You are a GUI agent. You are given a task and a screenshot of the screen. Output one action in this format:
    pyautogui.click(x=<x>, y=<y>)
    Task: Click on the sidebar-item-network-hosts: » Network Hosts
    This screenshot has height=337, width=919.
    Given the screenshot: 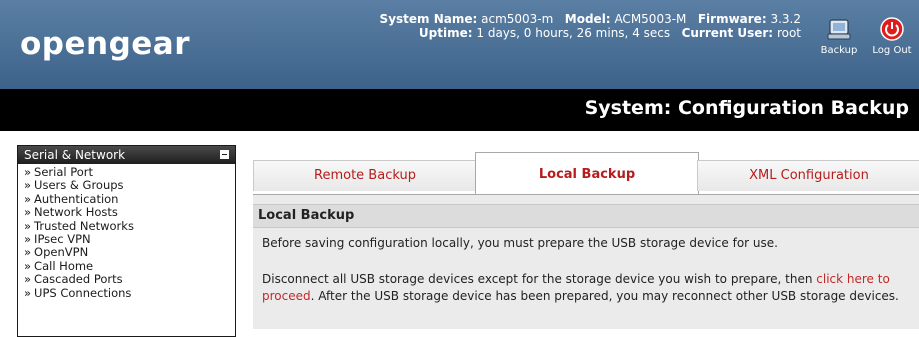 What is the action you would take?
    pyautogui.click(x=129, y=212)
    